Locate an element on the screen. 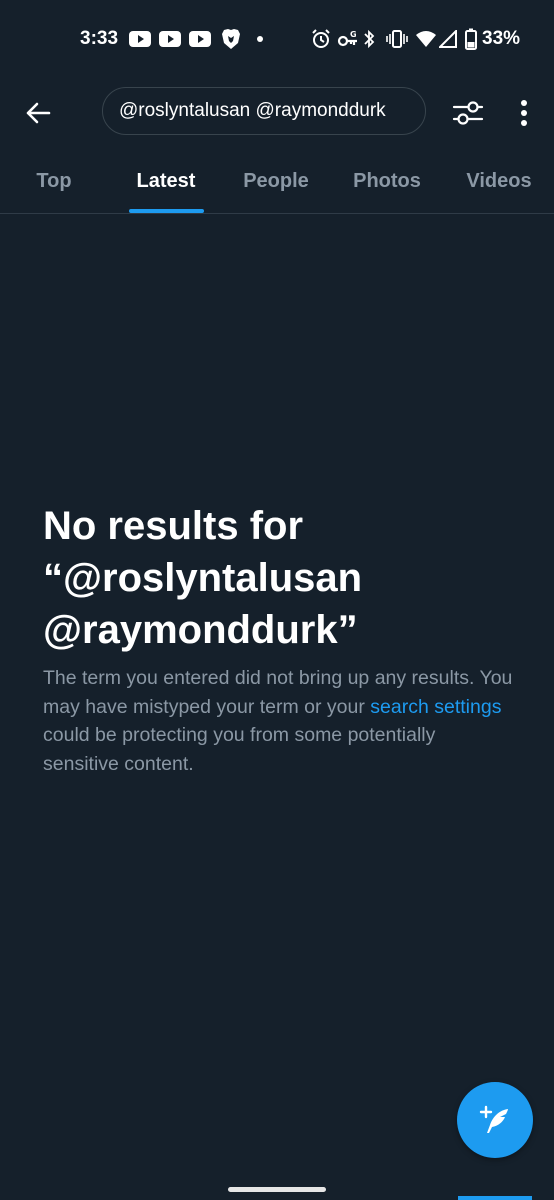 This screenshot has height=1200, width=554. tab-label: Videos is located at coordinates (499, 180).